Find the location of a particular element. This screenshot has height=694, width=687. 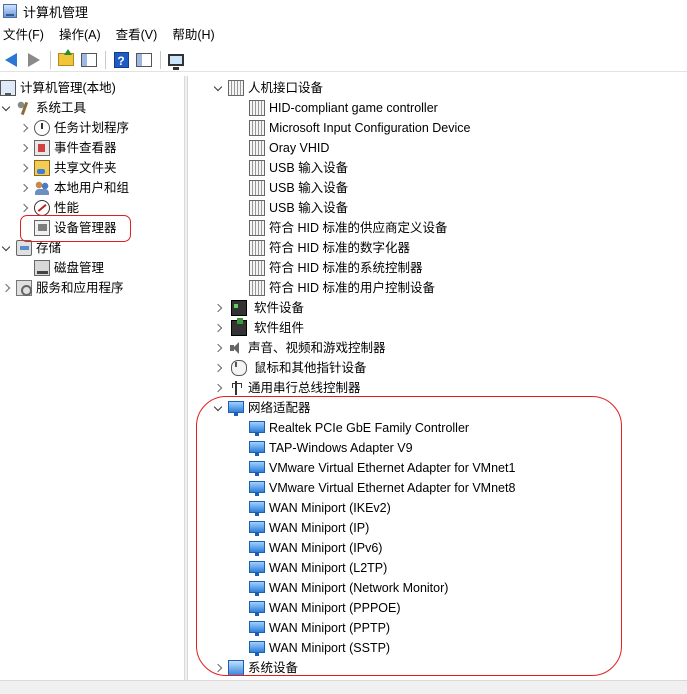

device-item: WAN Miniport (IKEv2) is located at coordinates (318, 508).